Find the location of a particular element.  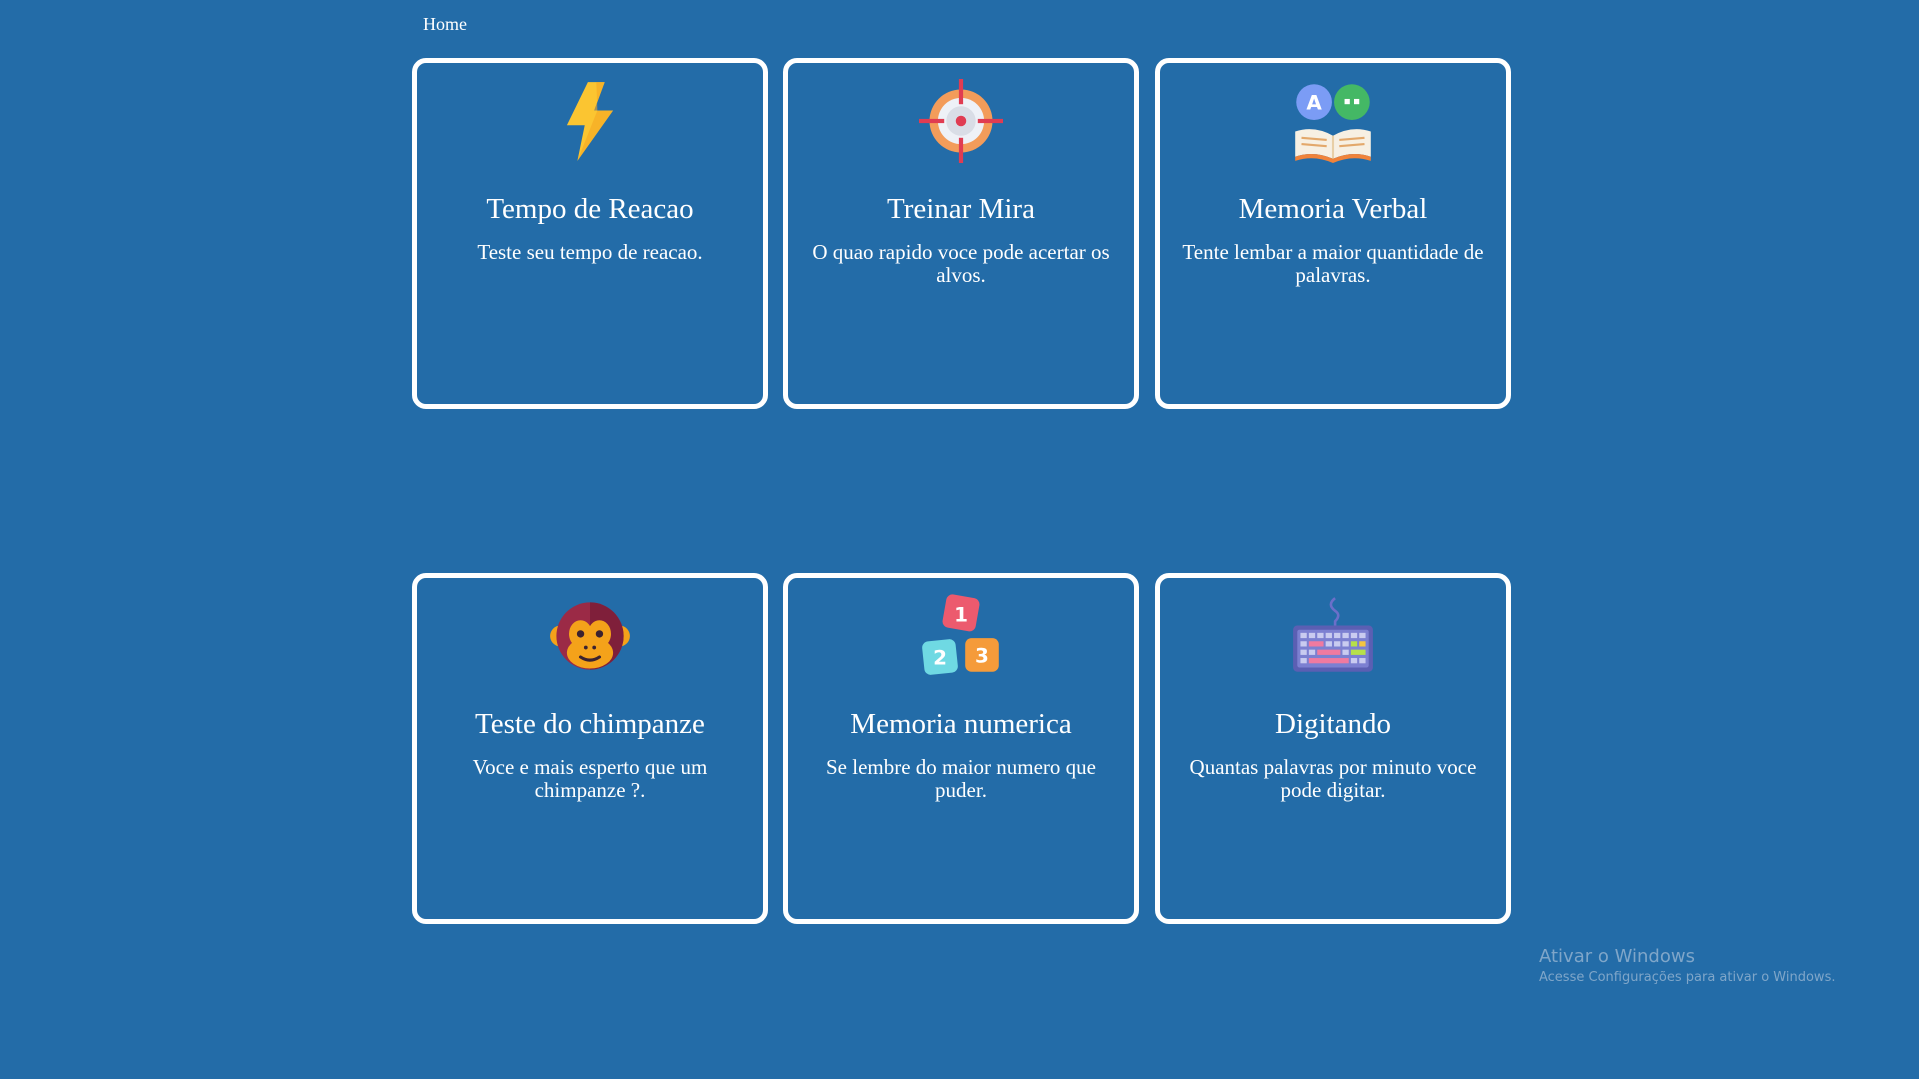

crosshair-target-icon is located at coordinates (961, 121).